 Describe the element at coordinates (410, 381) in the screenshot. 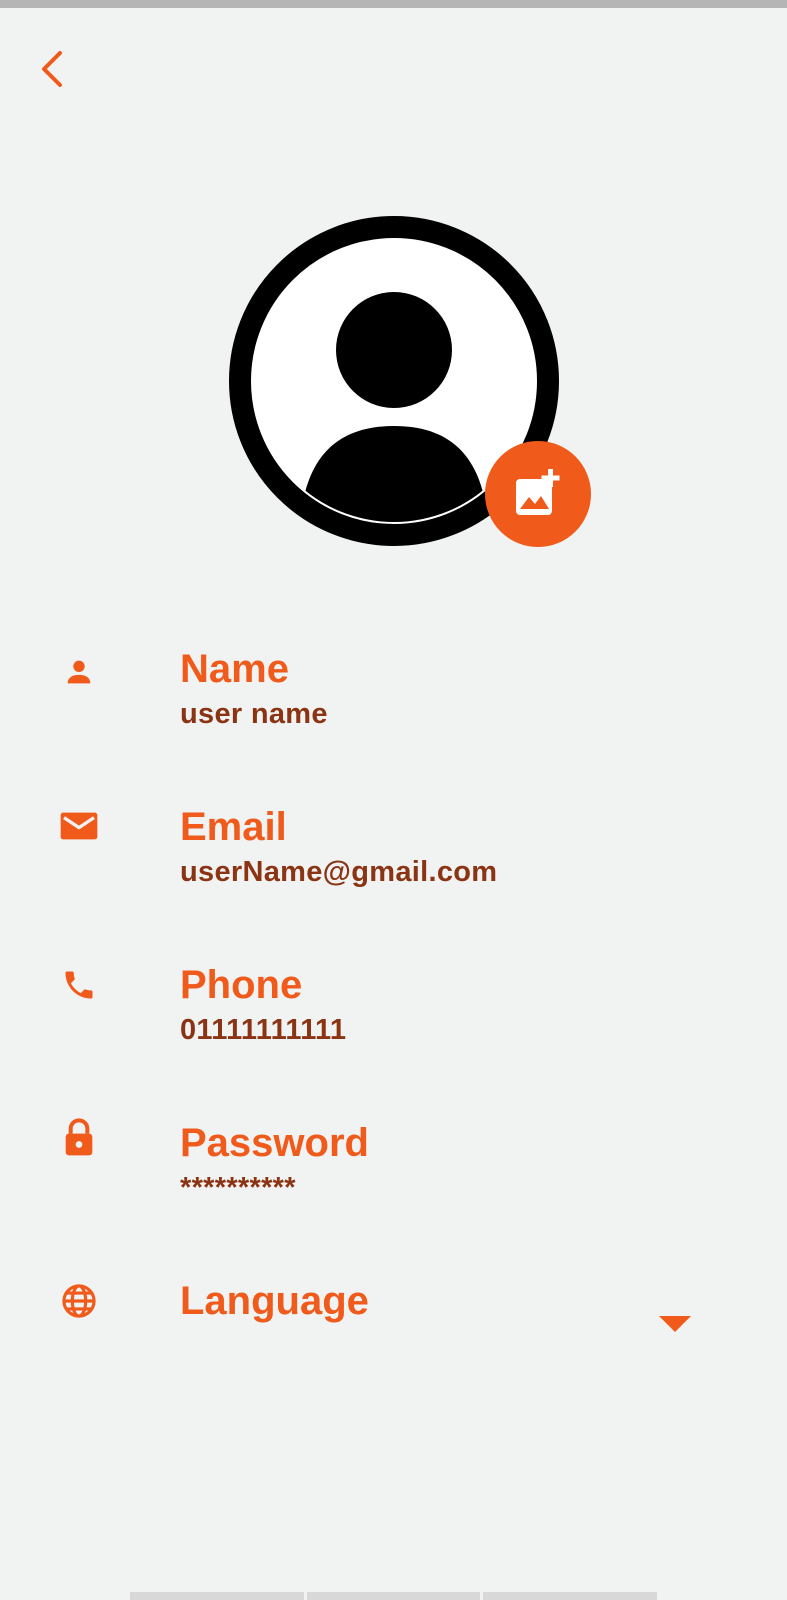

I see `profile-avatar` at that location.